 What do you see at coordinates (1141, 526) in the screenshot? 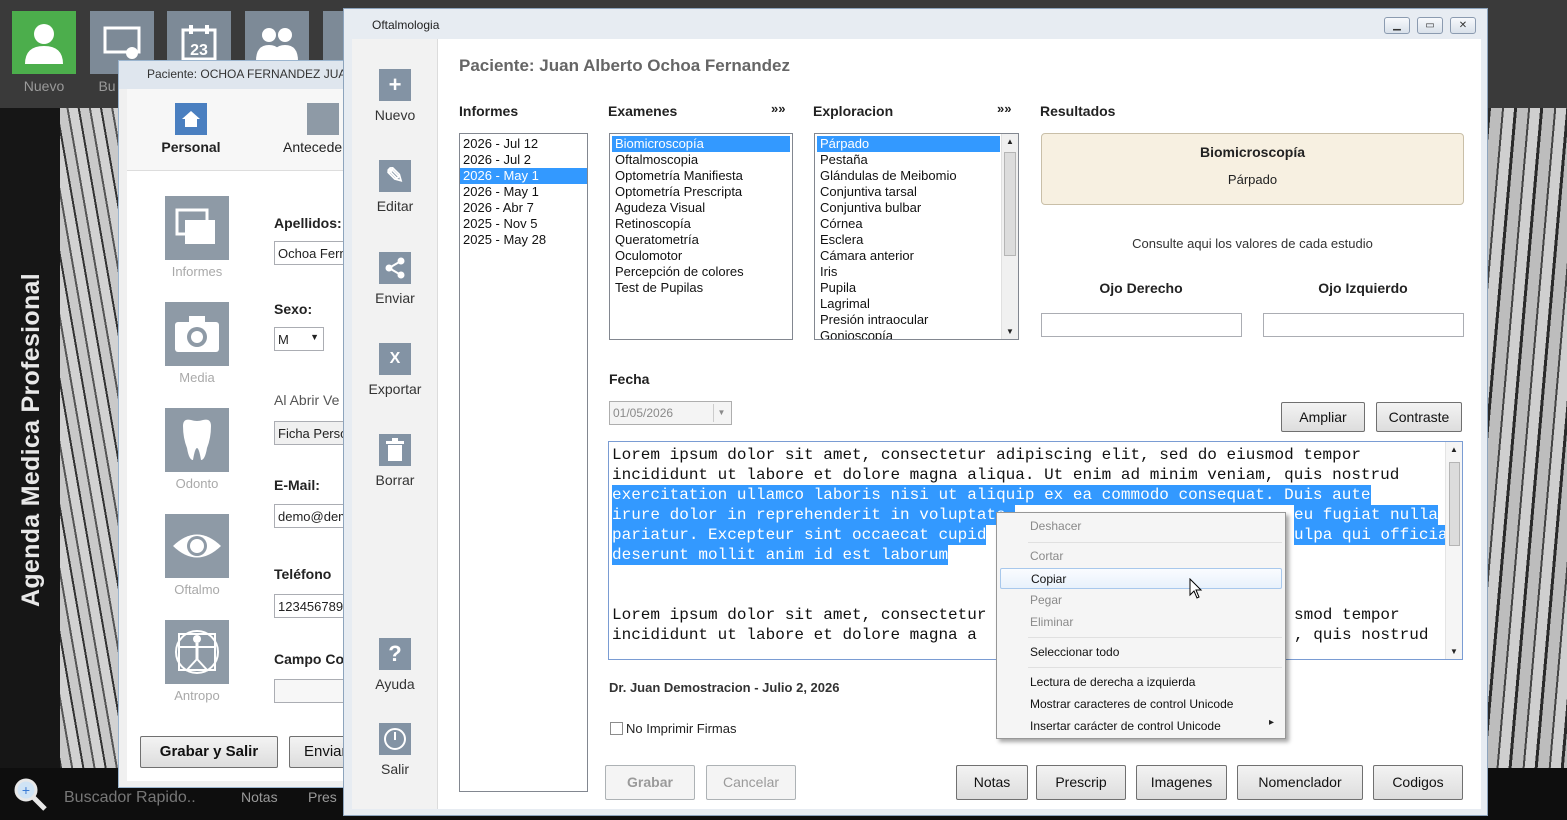
I see `menu-item-deshacer: Deshacer` at bounding box center [1141, 526].